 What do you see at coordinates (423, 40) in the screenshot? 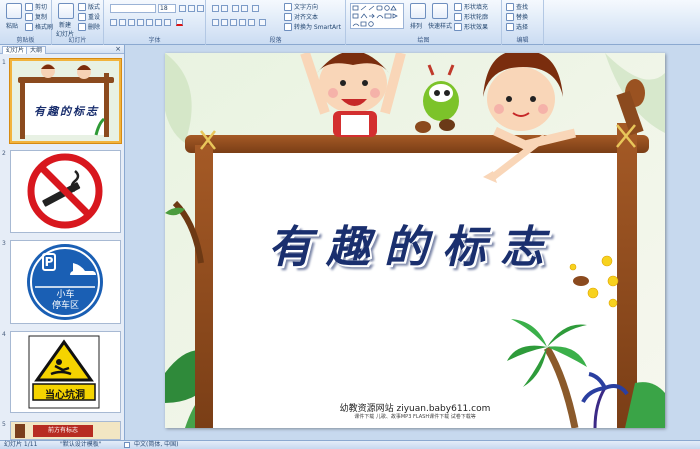
I see `drawing-group-label: 绘图` at bounding box center [423, 40].